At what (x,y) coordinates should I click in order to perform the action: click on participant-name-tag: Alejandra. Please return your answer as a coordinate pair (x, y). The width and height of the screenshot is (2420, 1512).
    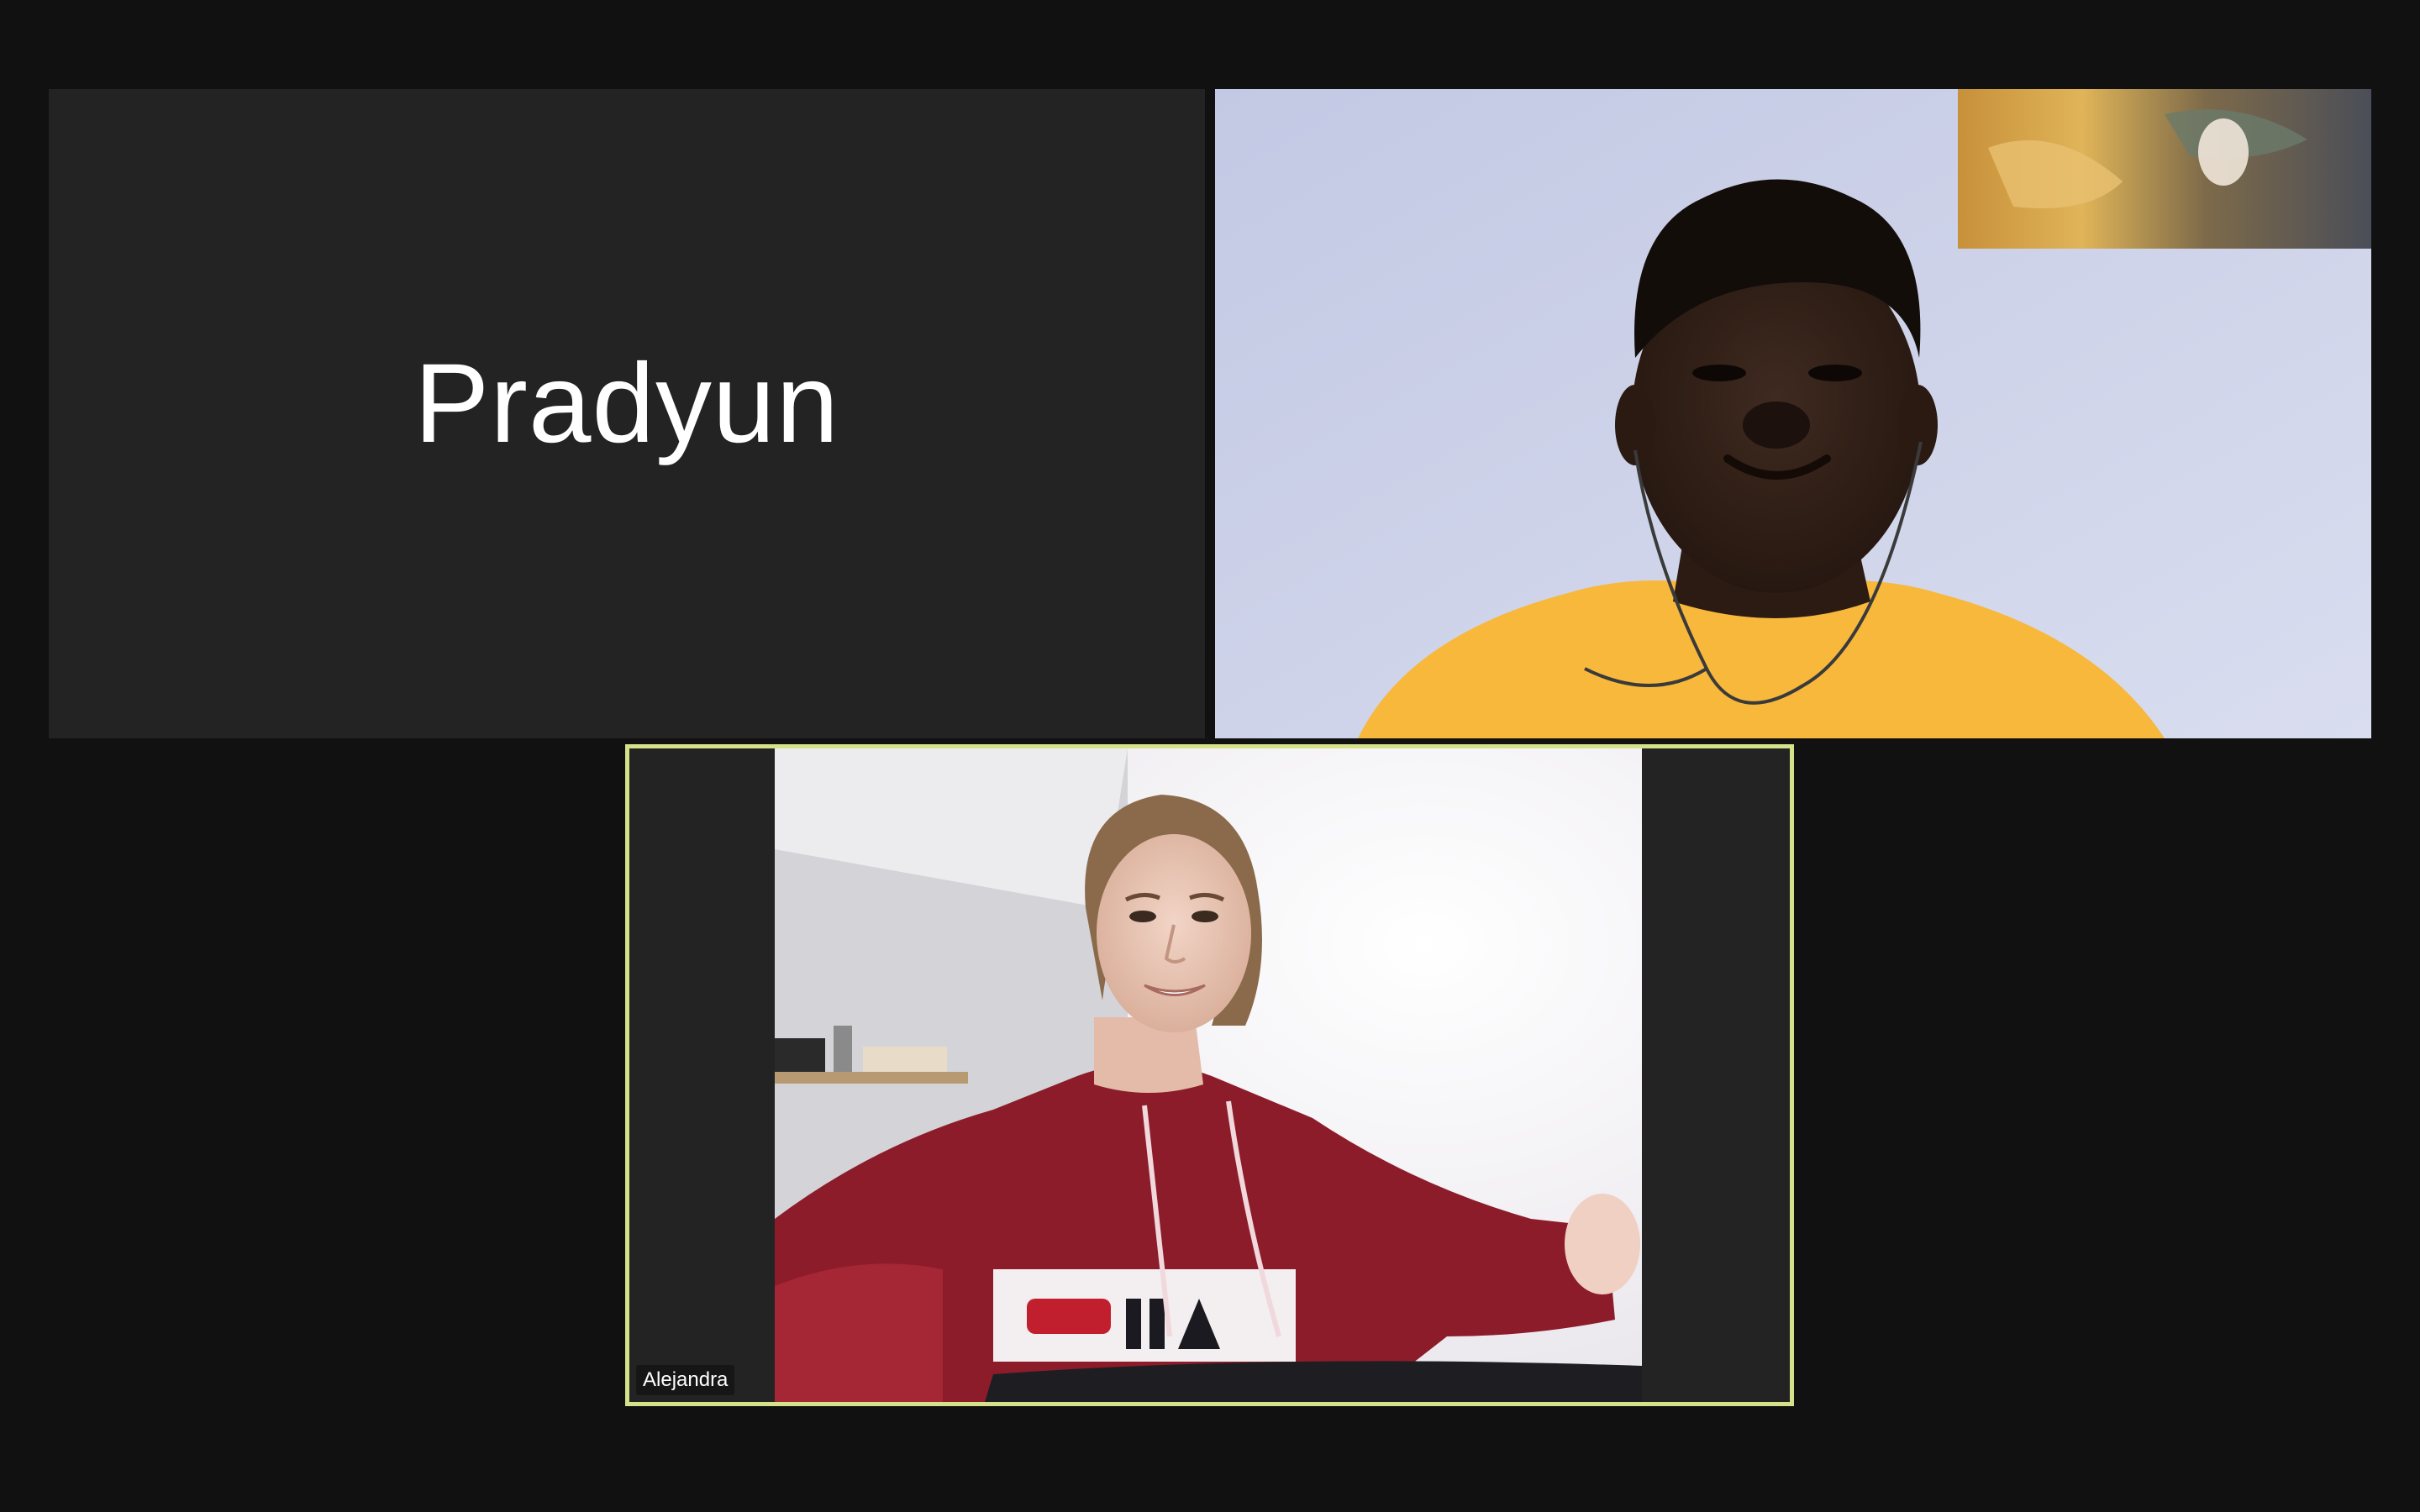
    Looking at the image, I should click on (686, 1380).